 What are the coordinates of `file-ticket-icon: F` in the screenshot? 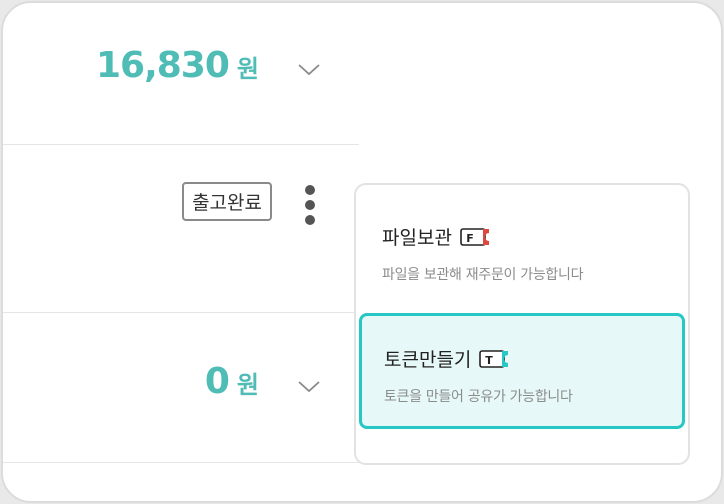 It's located at (474, 236).